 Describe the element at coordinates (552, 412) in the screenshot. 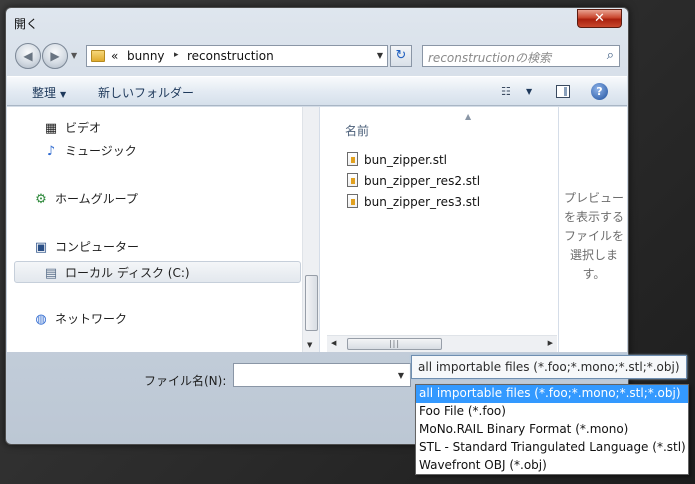

I see `file-type-option: Foo File (*.foo)` at that location.